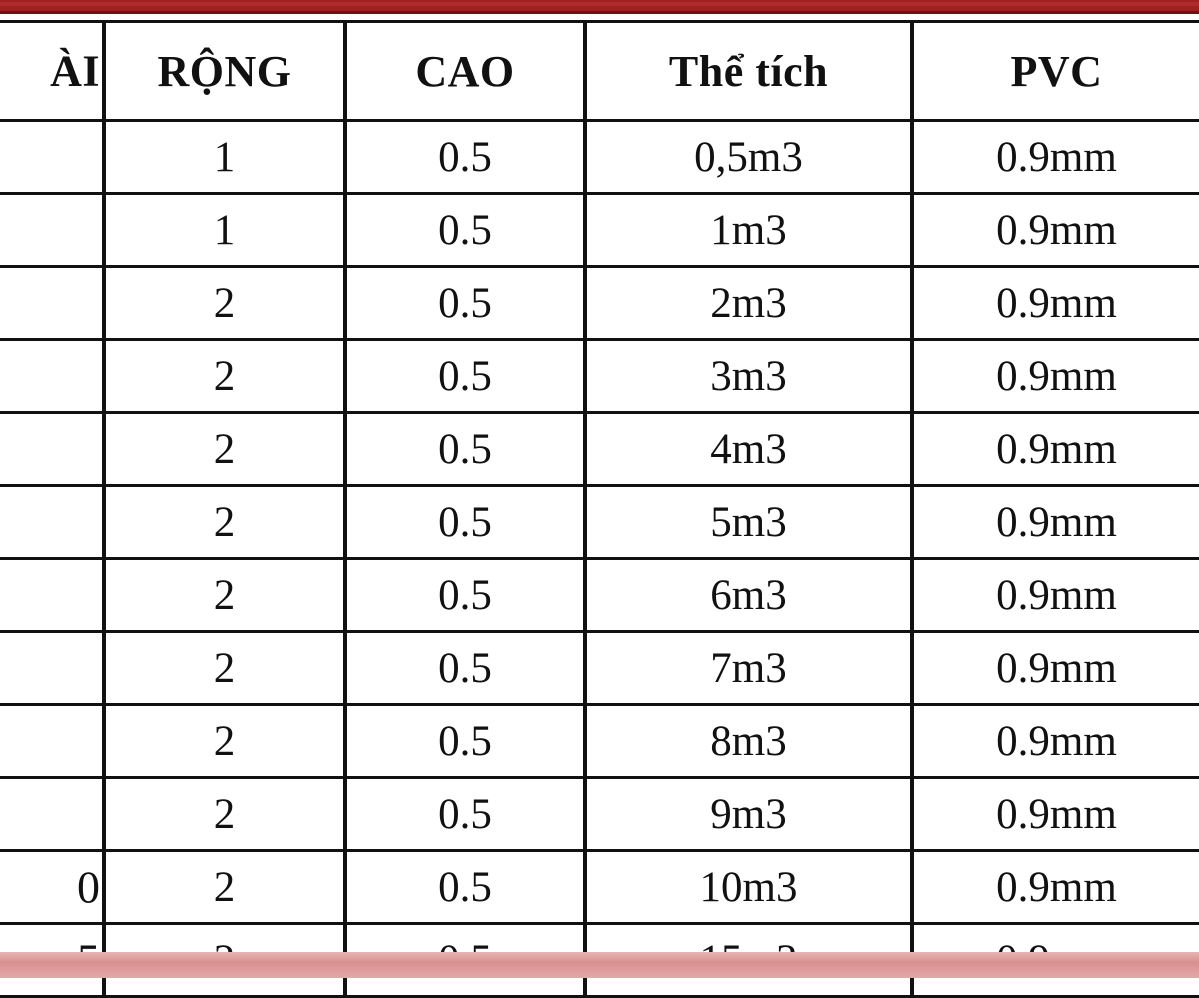 This screenshot has height=998, width=1199. I want to click on cell-the-tich: 6m3, so click(749, 595).